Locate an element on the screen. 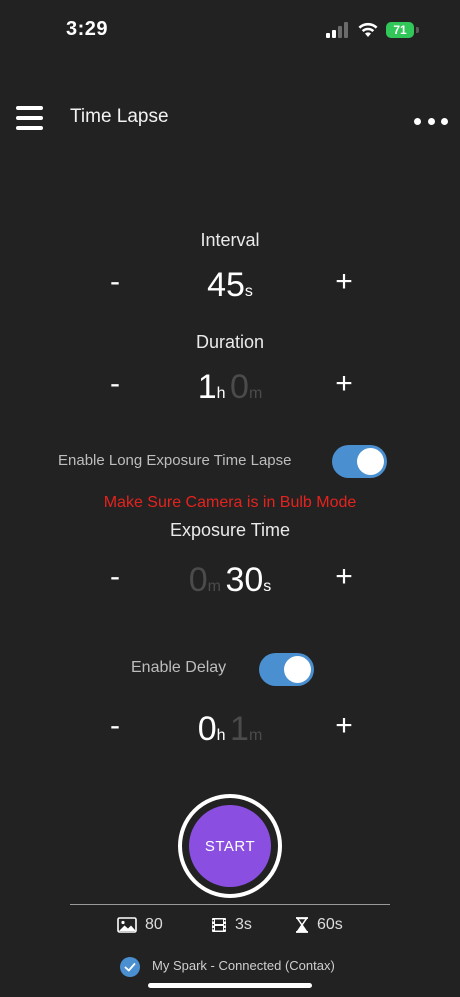  delay-increase-button: + is located at coordinates (344, 726).